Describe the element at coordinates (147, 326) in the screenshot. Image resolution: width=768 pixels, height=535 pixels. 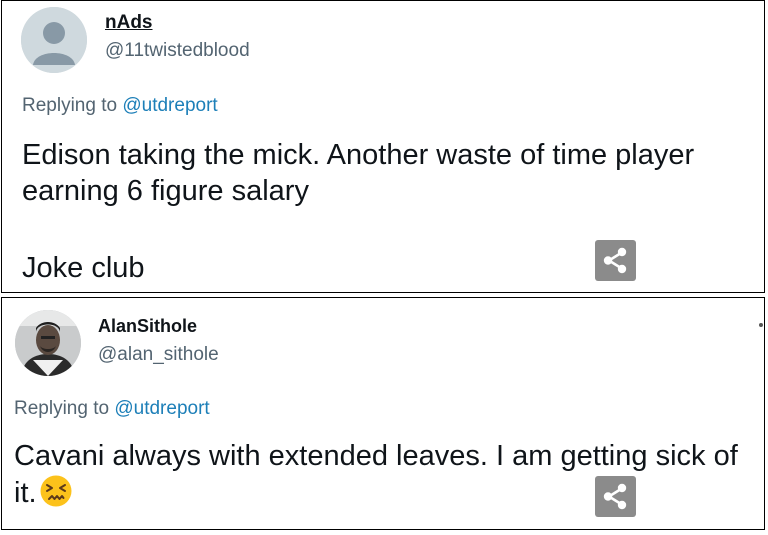
I see `user-name: AlanSithole` at that location.